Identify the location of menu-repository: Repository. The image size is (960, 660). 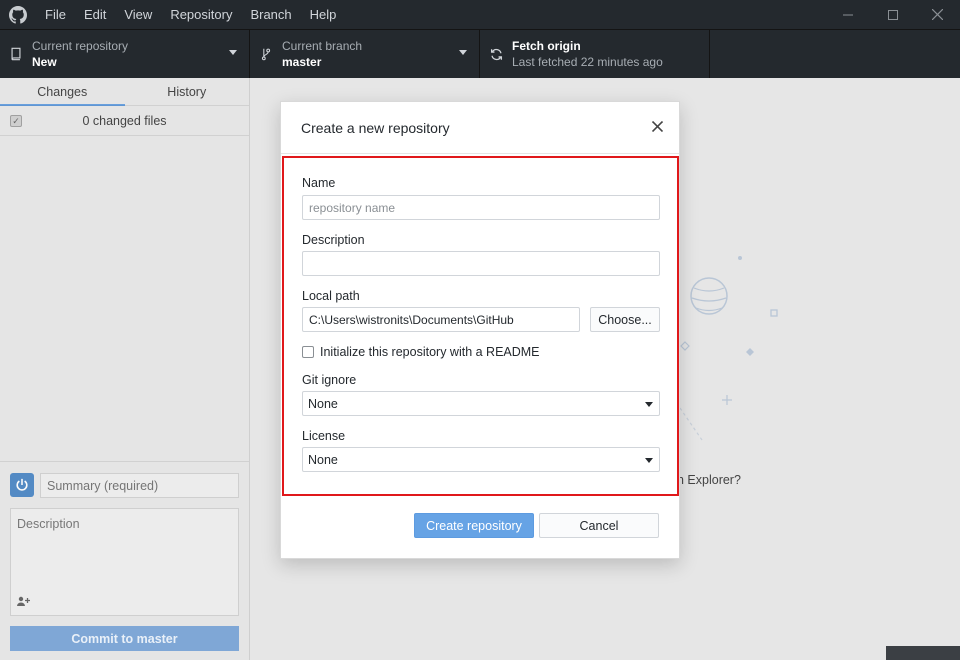
(201, 14).